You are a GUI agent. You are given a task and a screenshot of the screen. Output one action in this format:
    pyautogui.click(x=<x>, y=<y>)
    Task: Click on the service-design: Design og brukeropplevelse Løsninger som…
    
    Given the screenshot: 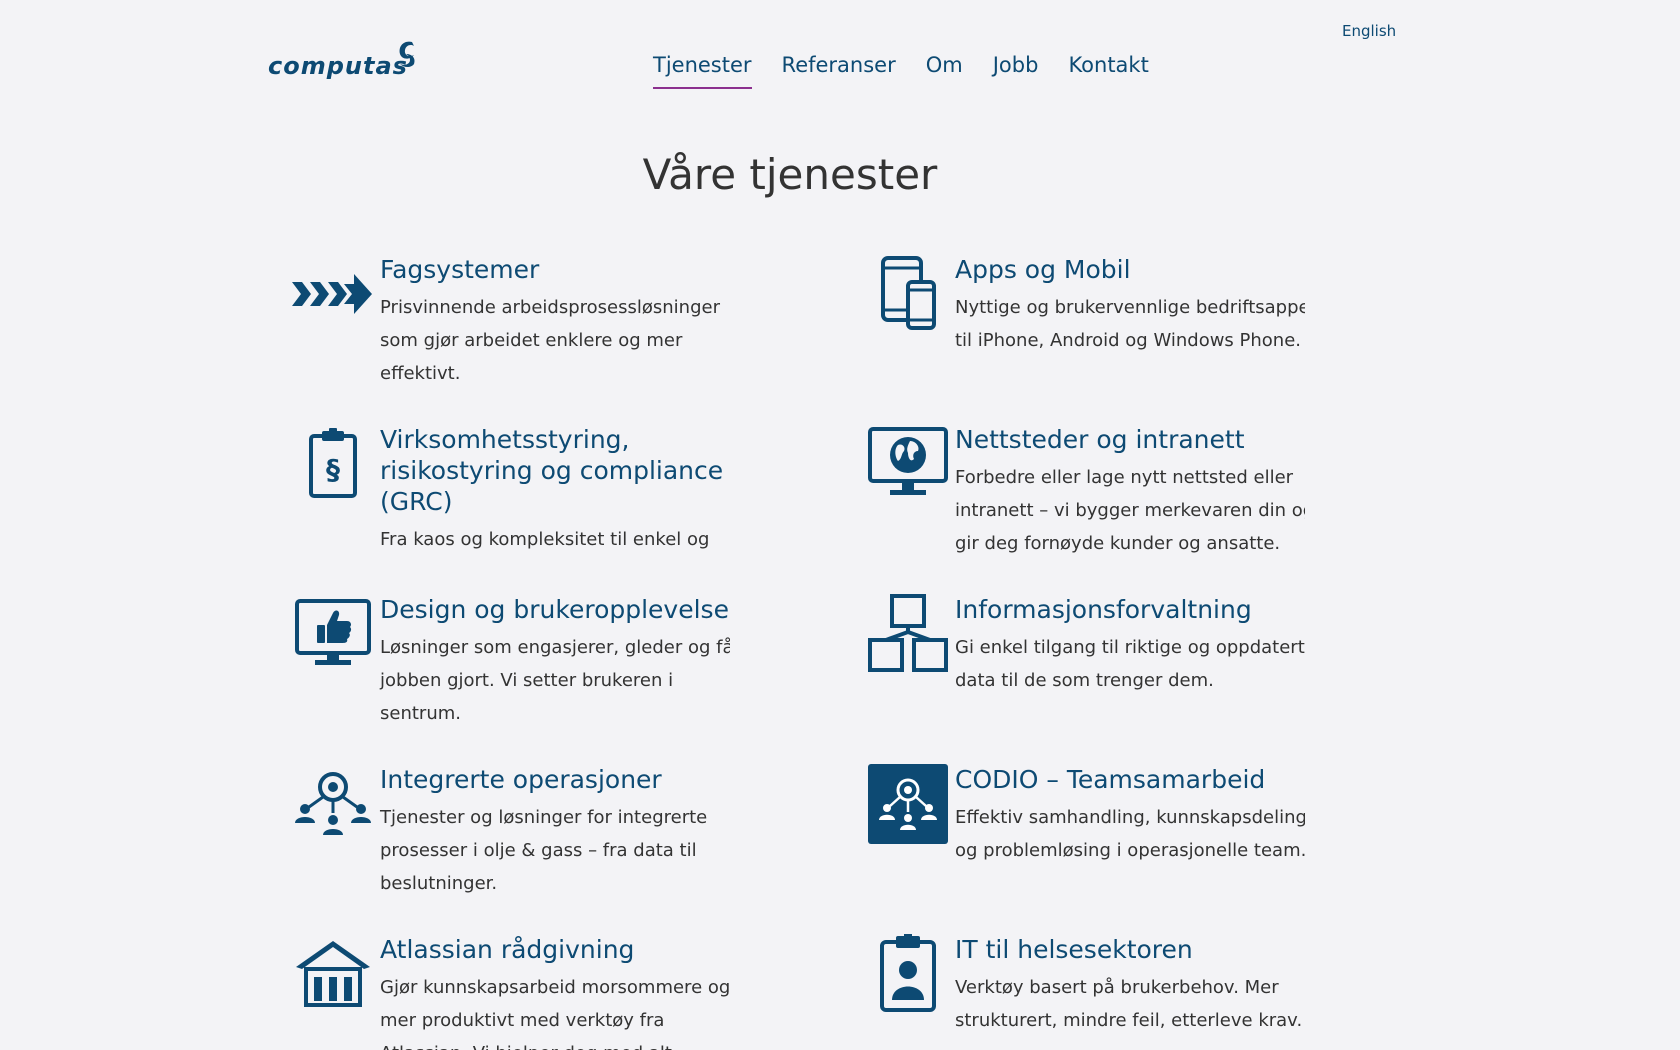 What is the action you would take?
    pyautogui.click(x=510, y=663)
    